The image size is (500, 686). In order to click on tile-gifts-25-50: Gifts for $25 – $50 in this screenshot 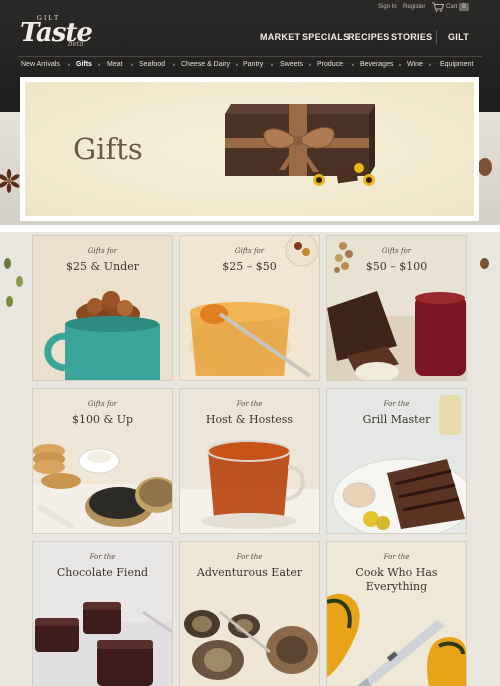, I will do `click(249, 308)`.